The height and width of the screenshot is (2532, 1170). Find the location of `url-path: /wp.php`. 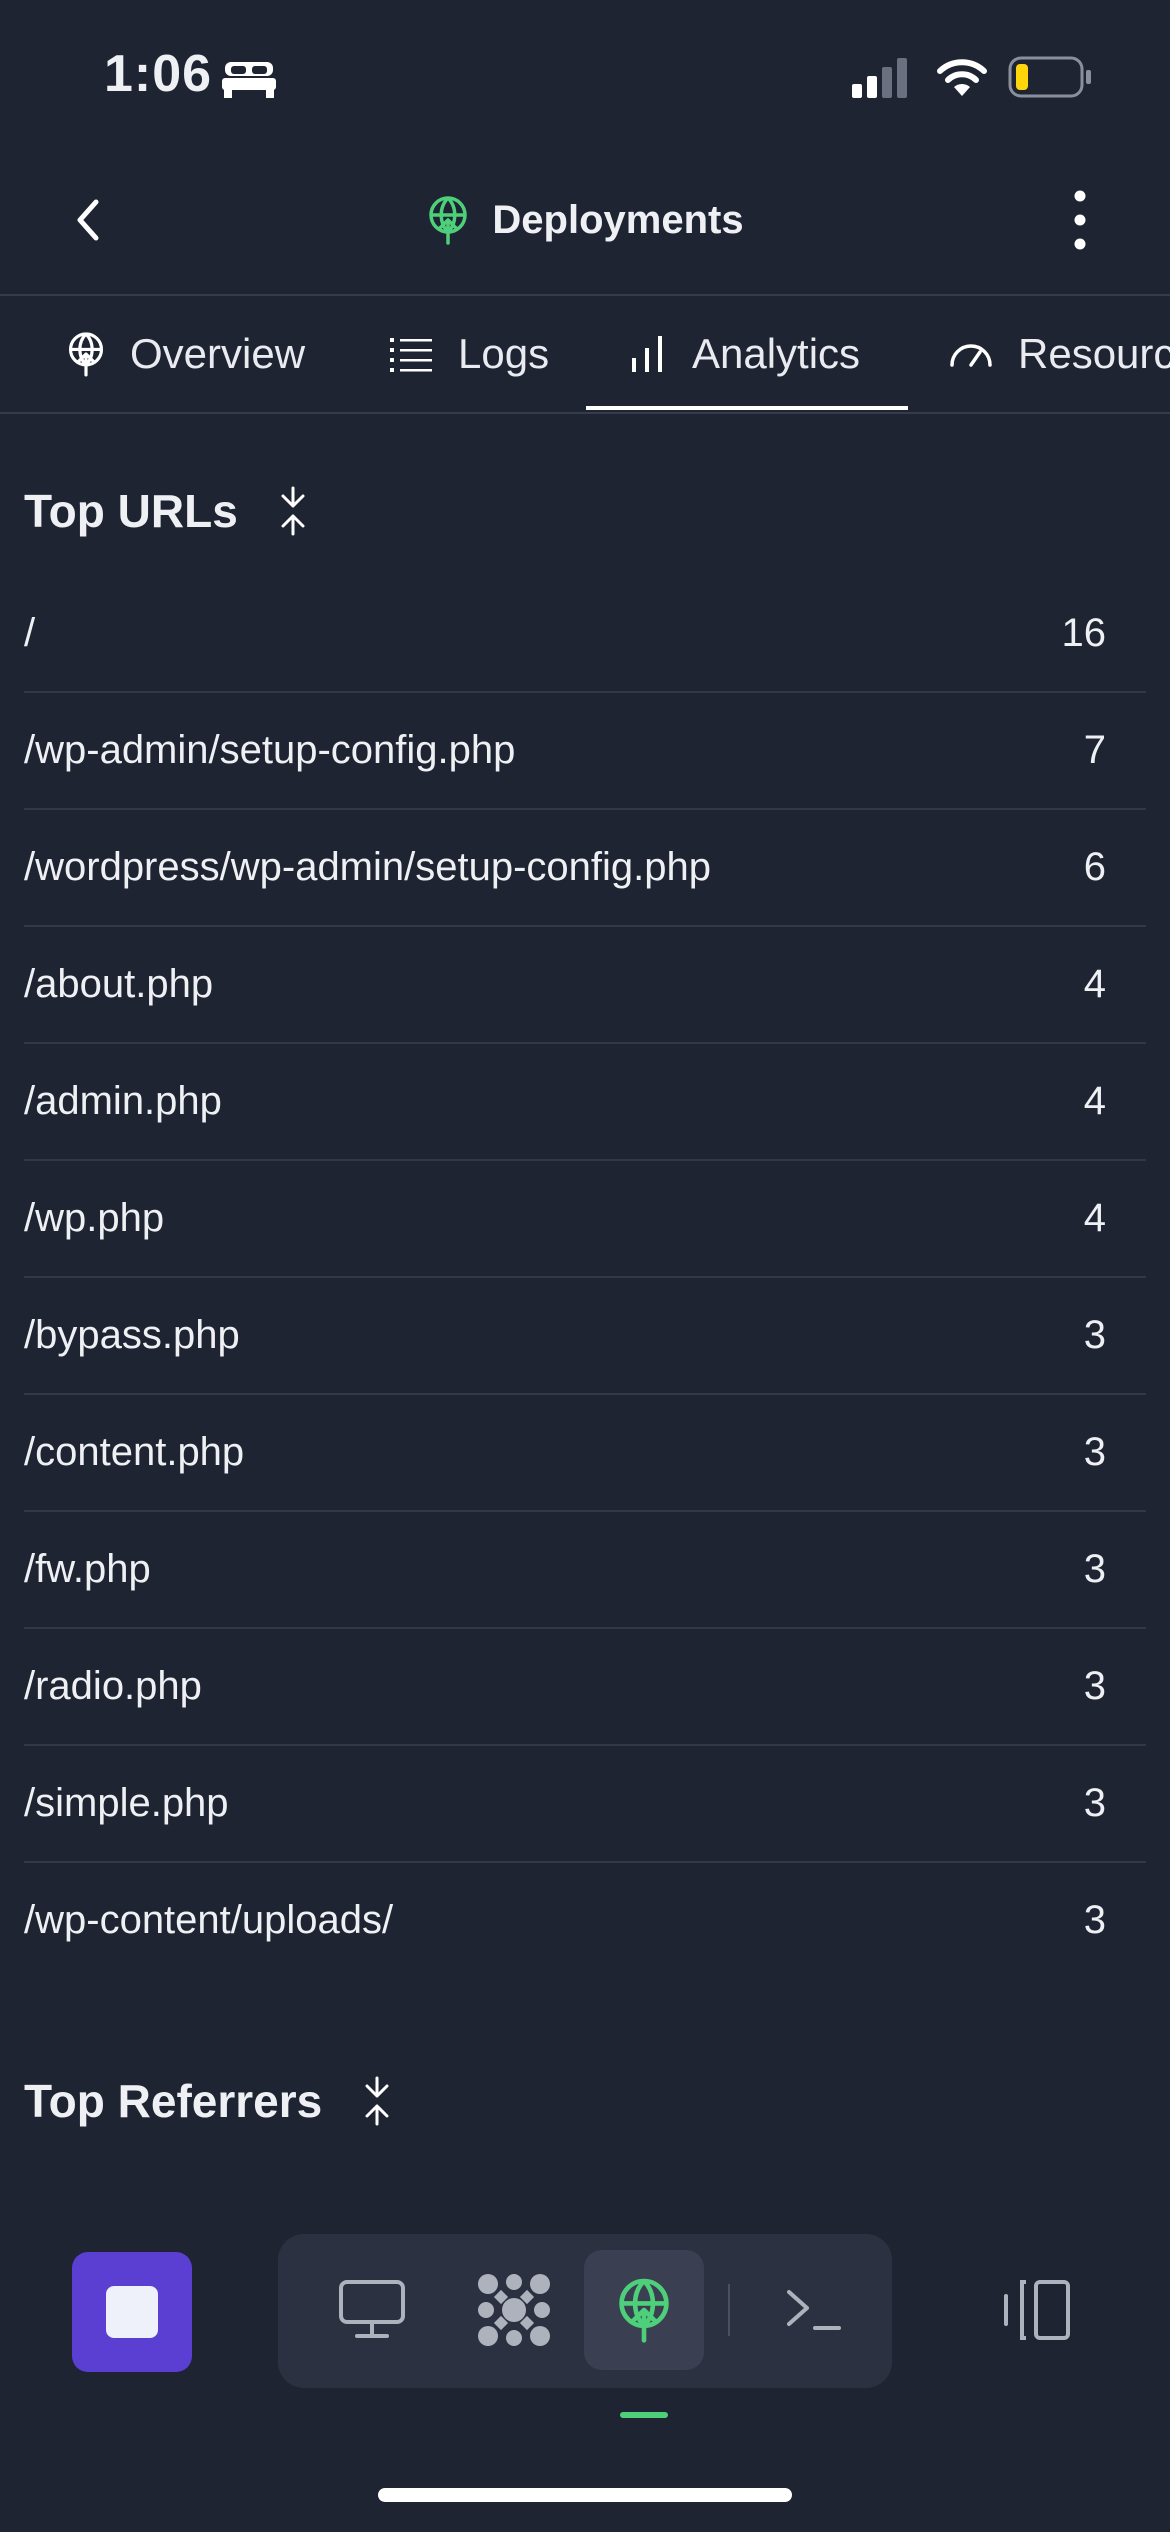

url-path: /wp.php is located at coordinates (94, 1218).